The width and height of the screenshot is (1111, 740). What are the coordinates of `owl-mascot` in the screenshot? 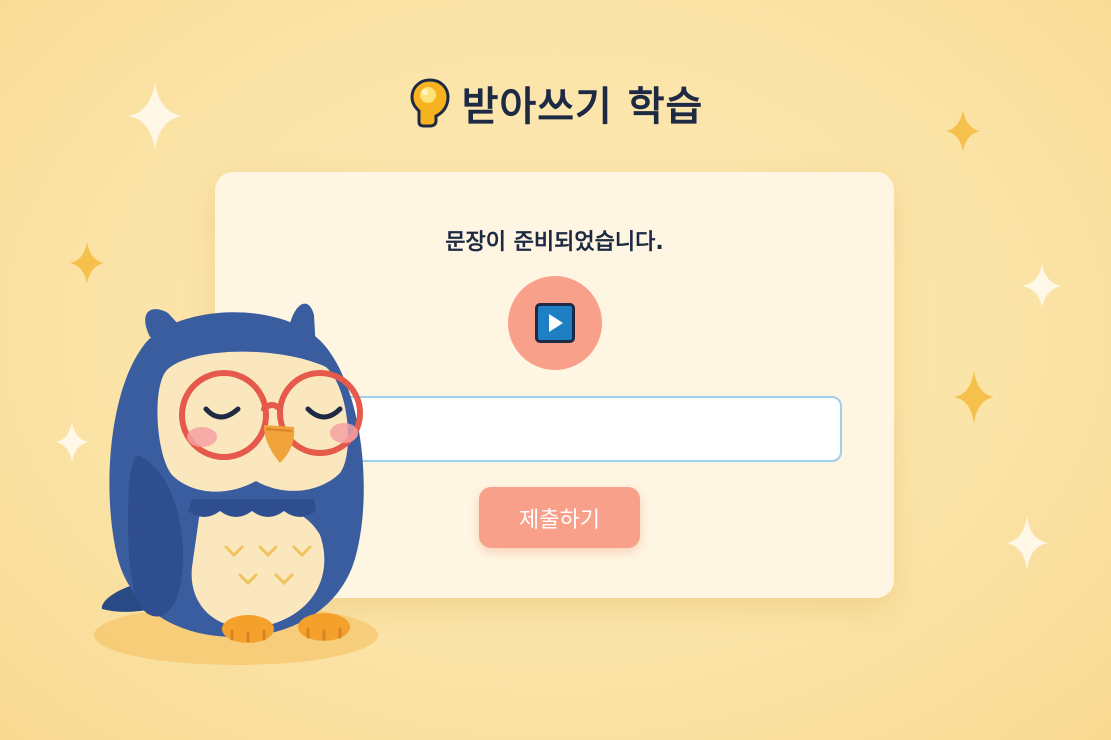 It's located at (236, 484).